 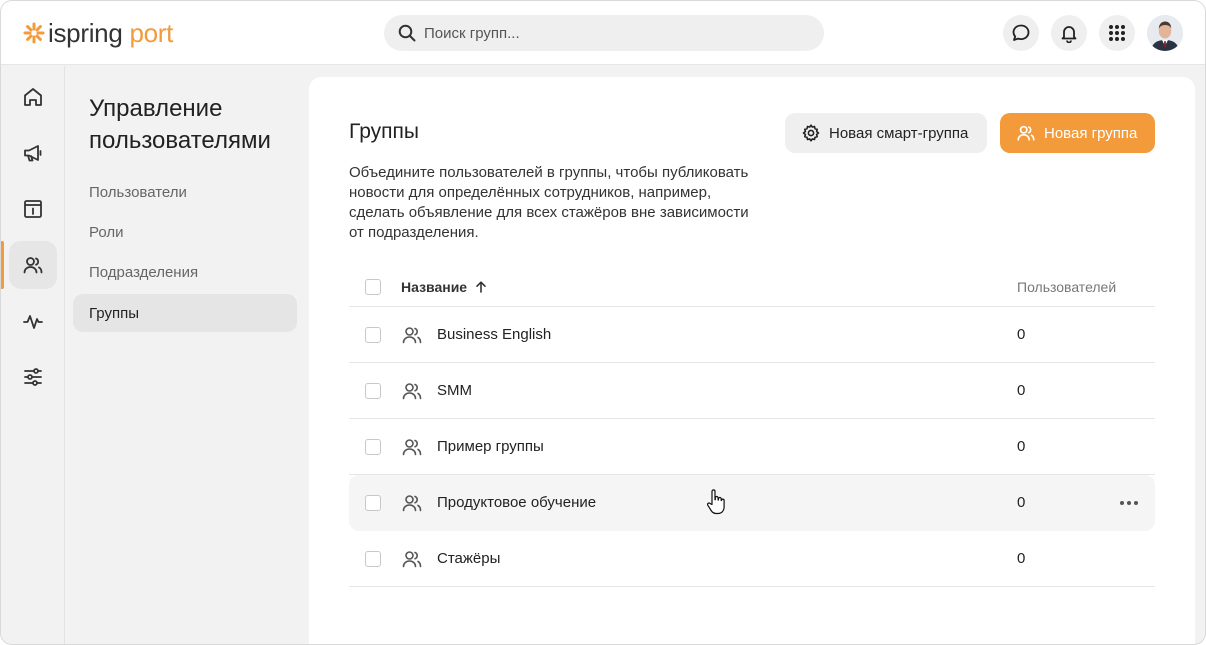 I want to click on more-horizontal-icon, so click(x=1129, y=503).